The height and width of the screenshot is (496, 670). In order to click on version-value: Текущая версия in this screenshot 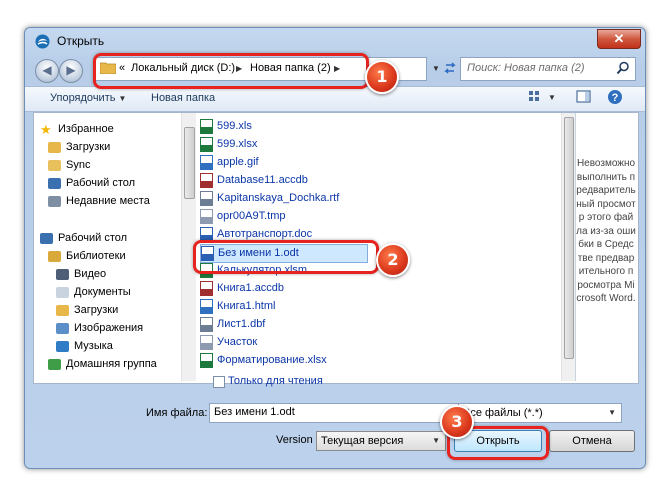, I will do `click(362, 441)`.